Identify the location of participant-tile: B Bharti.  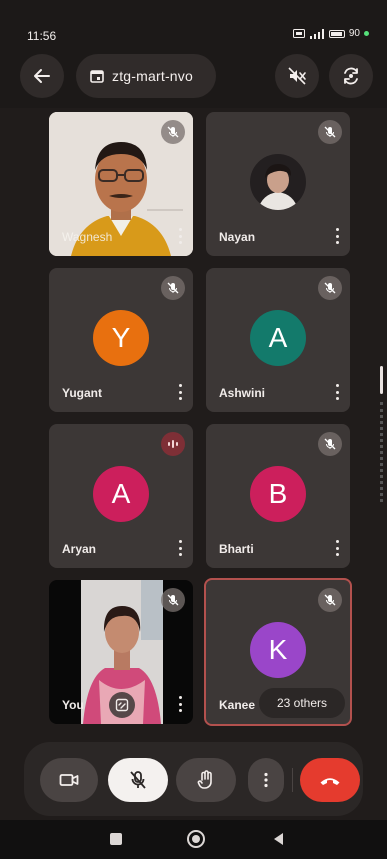
(278, 496).